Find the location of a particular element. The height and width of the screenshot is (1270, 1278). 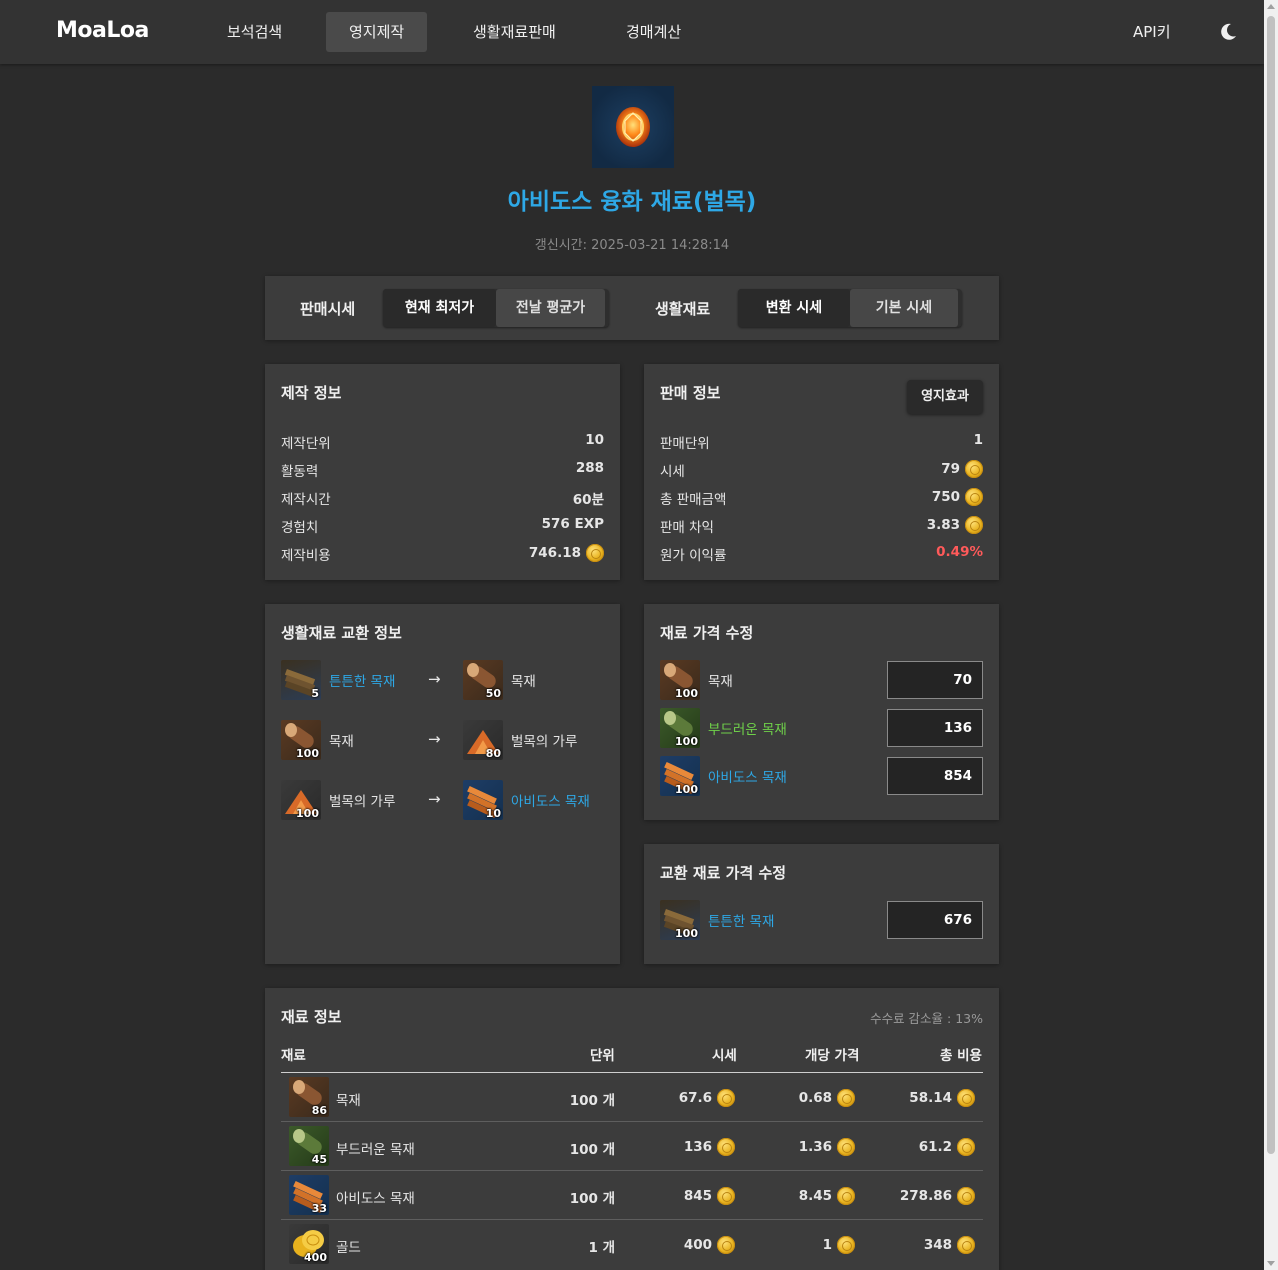

wood-price-input is located at coordinates (935, 680).